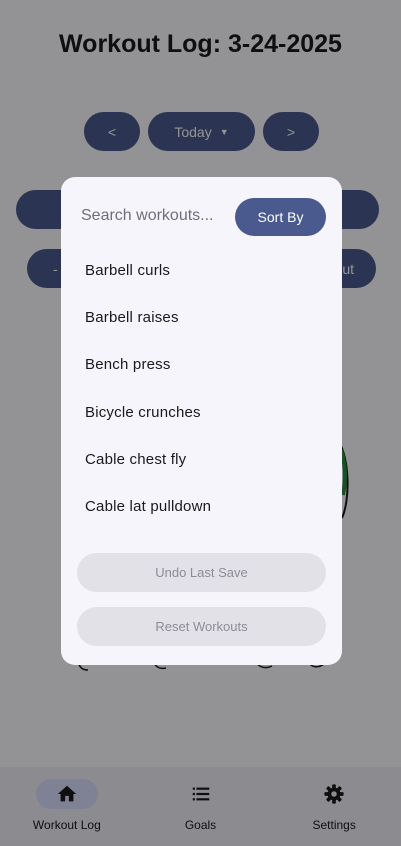 This screenshot has width=401, height=846. I want to click on list-item: Cable chest fly, so click(201, 459).